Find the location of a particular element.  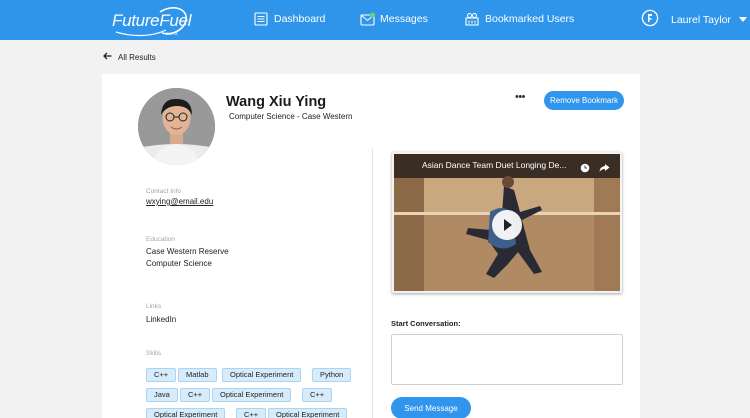

clock-icon is located at coordinates (585, 169).